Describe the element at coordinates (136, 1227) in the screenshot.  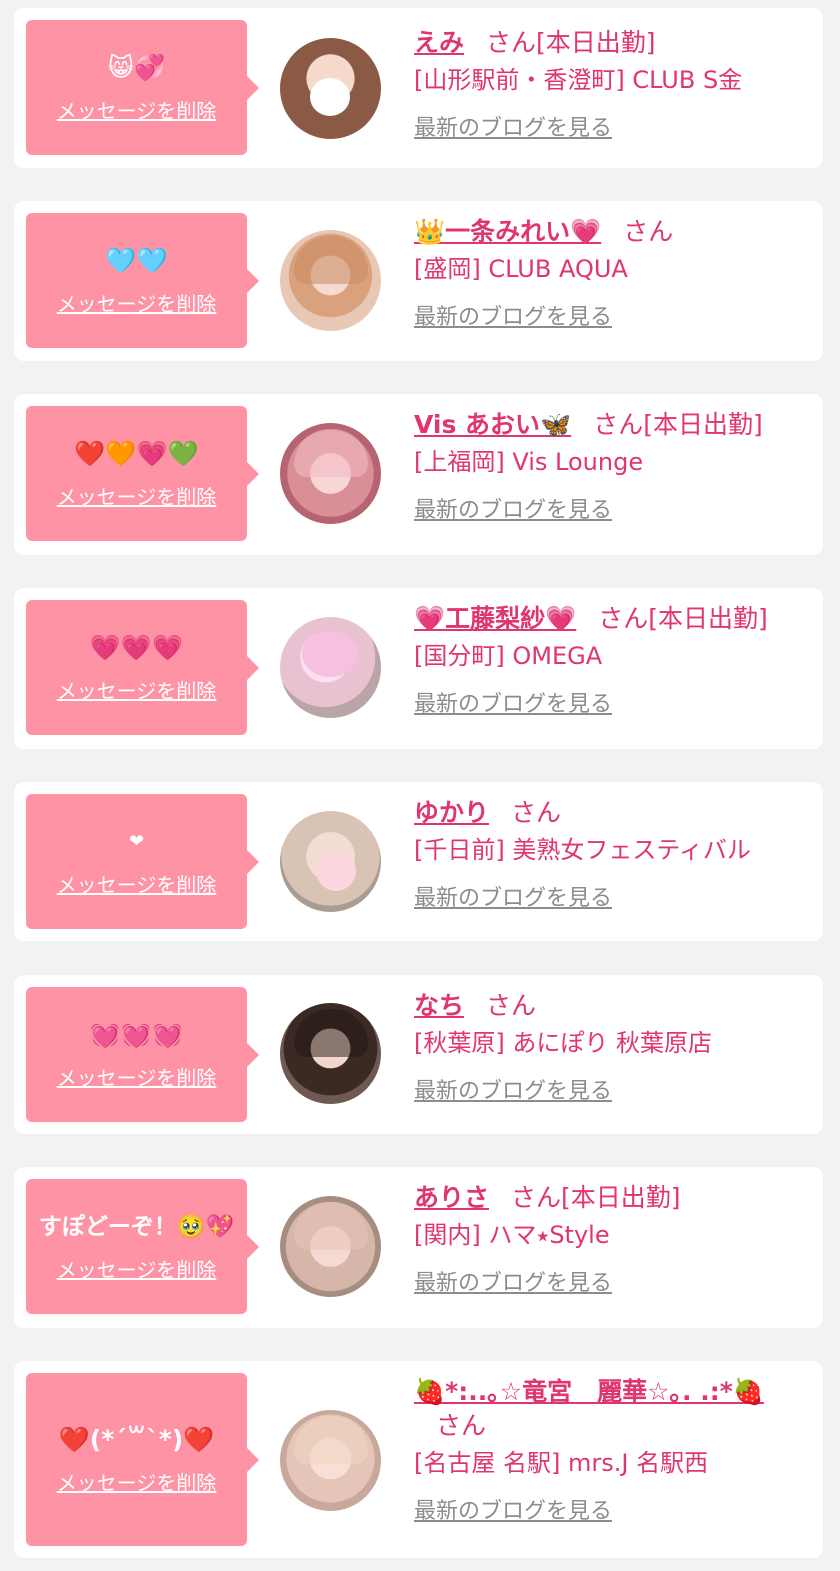
I see `message-text: すぽどーぞ！🥹💖` at that location.